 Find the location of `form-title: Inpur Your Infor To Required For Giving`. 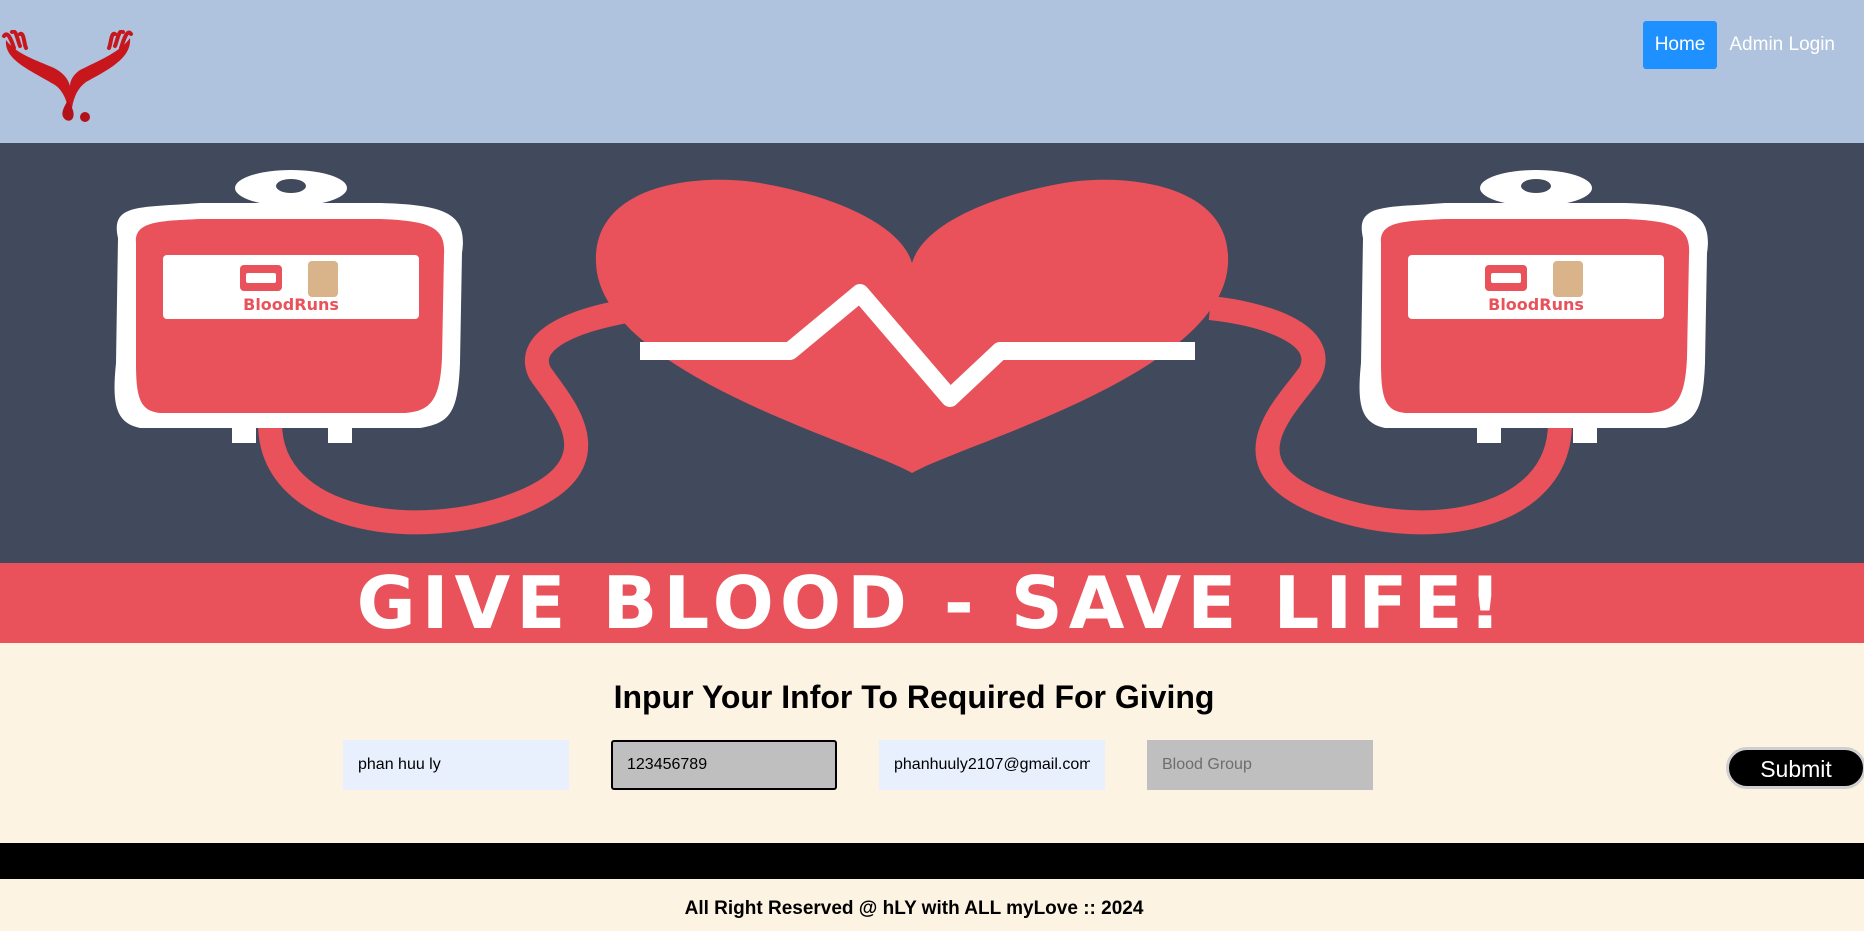

form-title: Inpur Your Infor To Required For Giving is located at coordinates (914, 697).